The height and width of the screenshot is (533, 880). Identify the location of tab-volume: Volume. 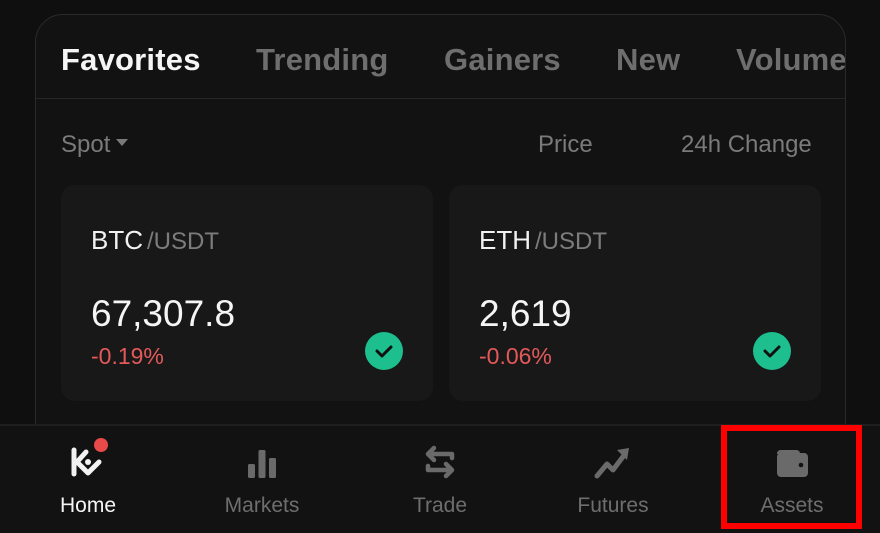
(790, 60).